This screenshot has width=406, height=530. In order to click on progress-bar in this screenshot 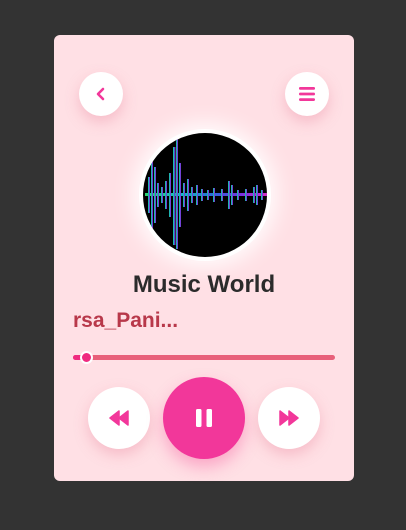, I will do `click(204, 357)`.